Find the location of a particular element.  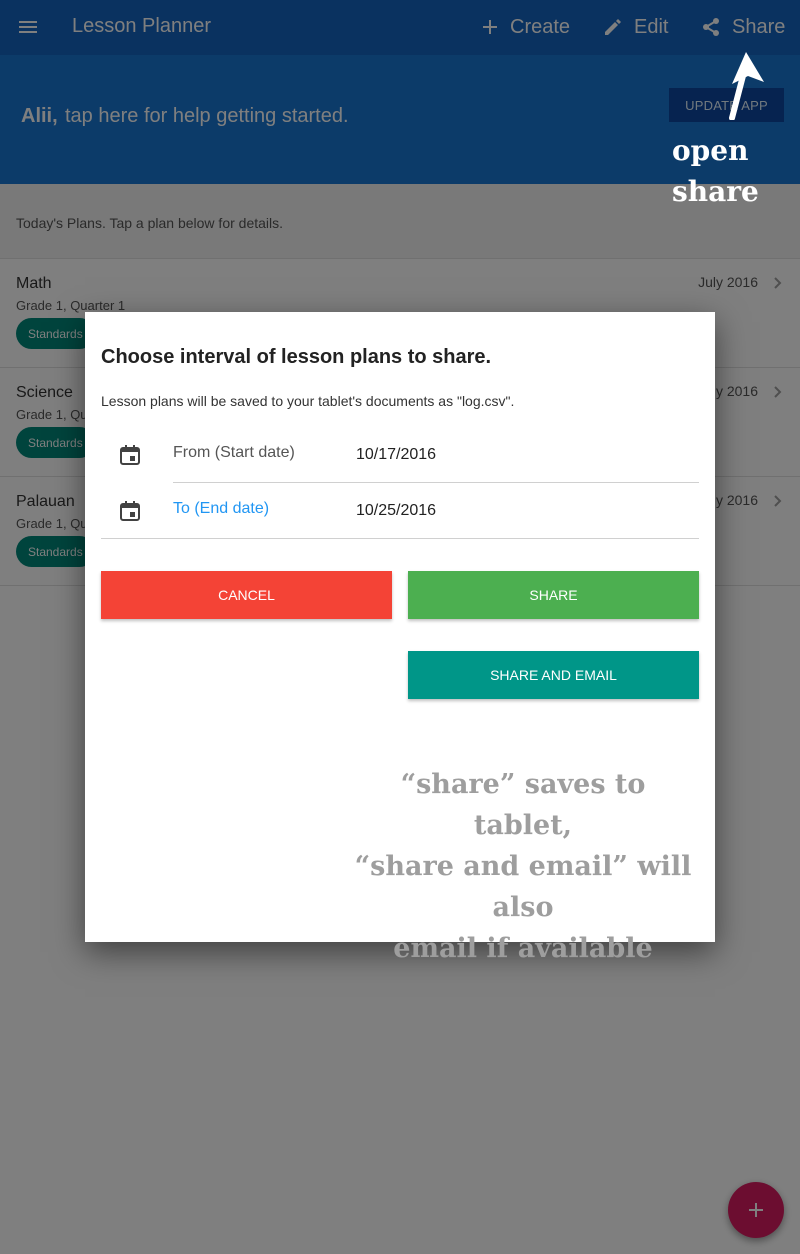

annotation-line: “share and email” will also is located at coordinates (523, 887).